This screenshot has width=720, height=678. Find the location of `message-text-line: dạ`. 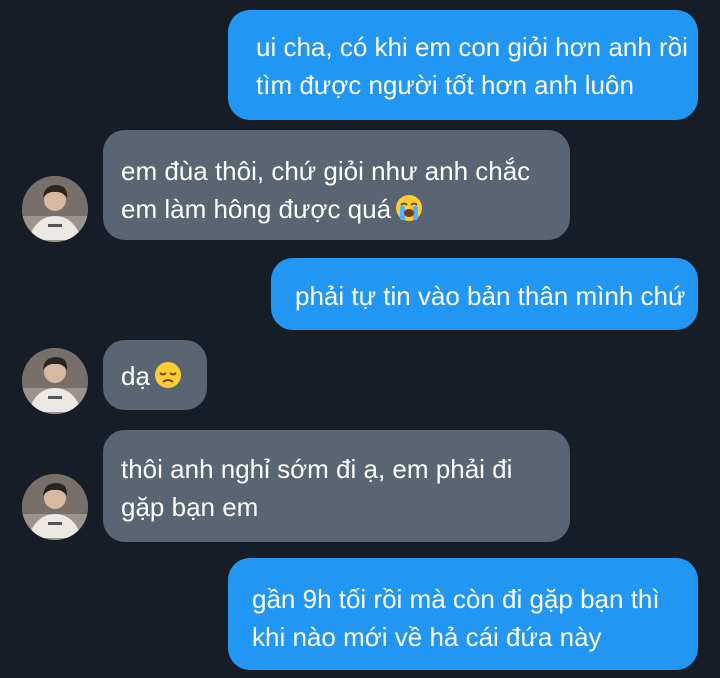

message-text-line: dạ is located at coordinates (164, 378).